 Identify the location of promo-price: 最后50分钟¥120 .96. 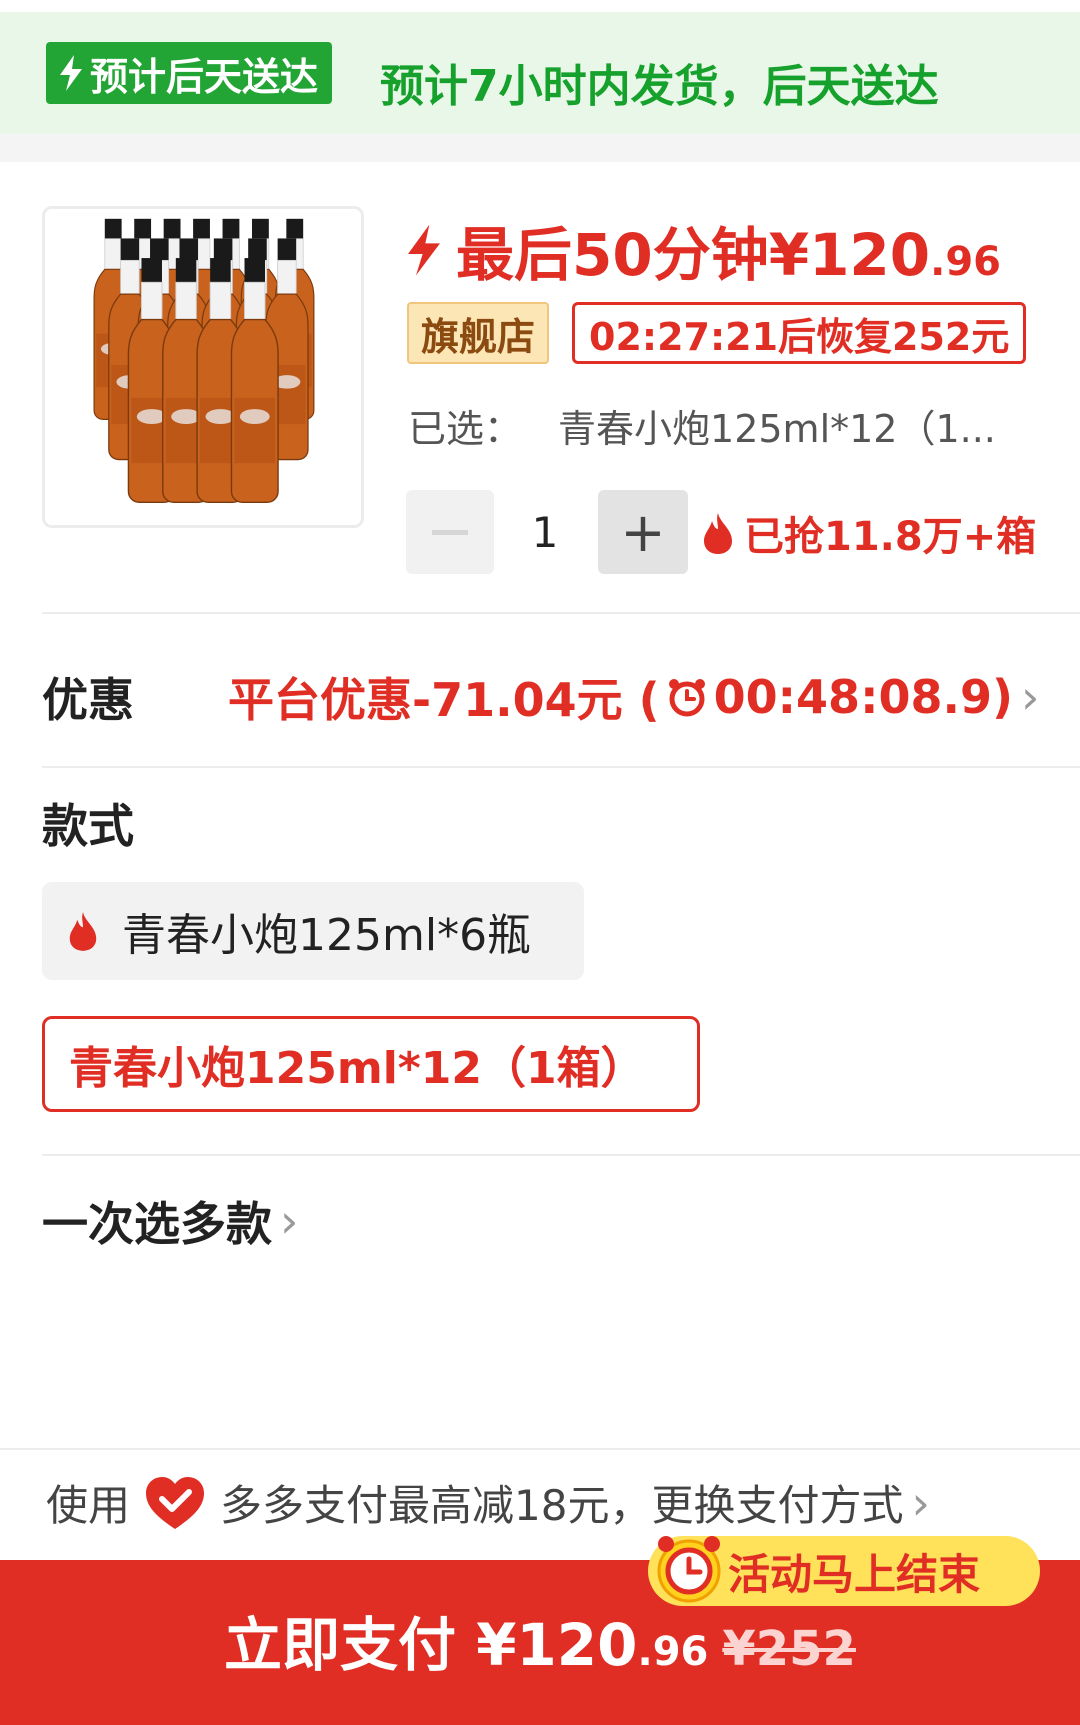
(702, 250).